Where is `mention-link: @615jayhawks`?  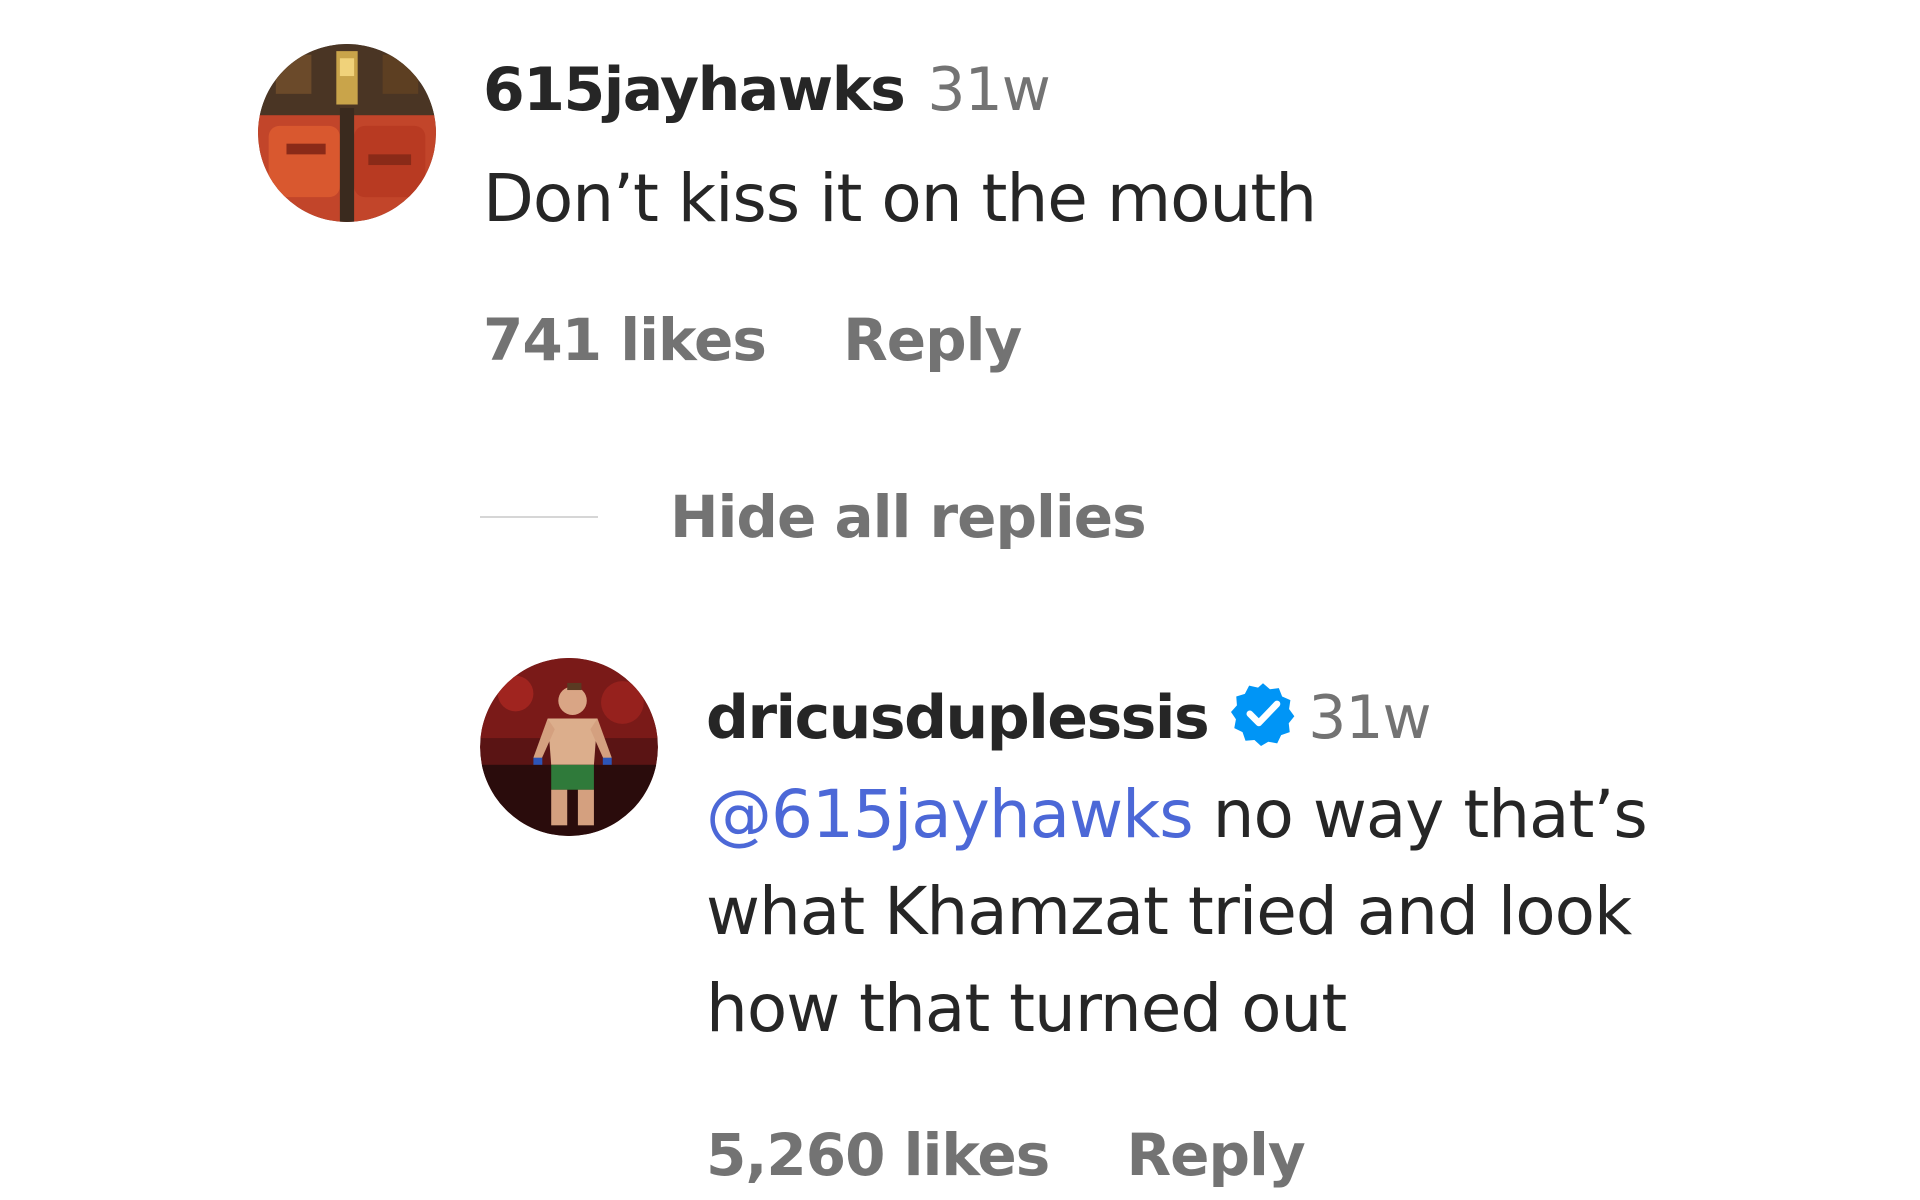
mention-link: @615jayhawks is located at coordinates (950, 814).